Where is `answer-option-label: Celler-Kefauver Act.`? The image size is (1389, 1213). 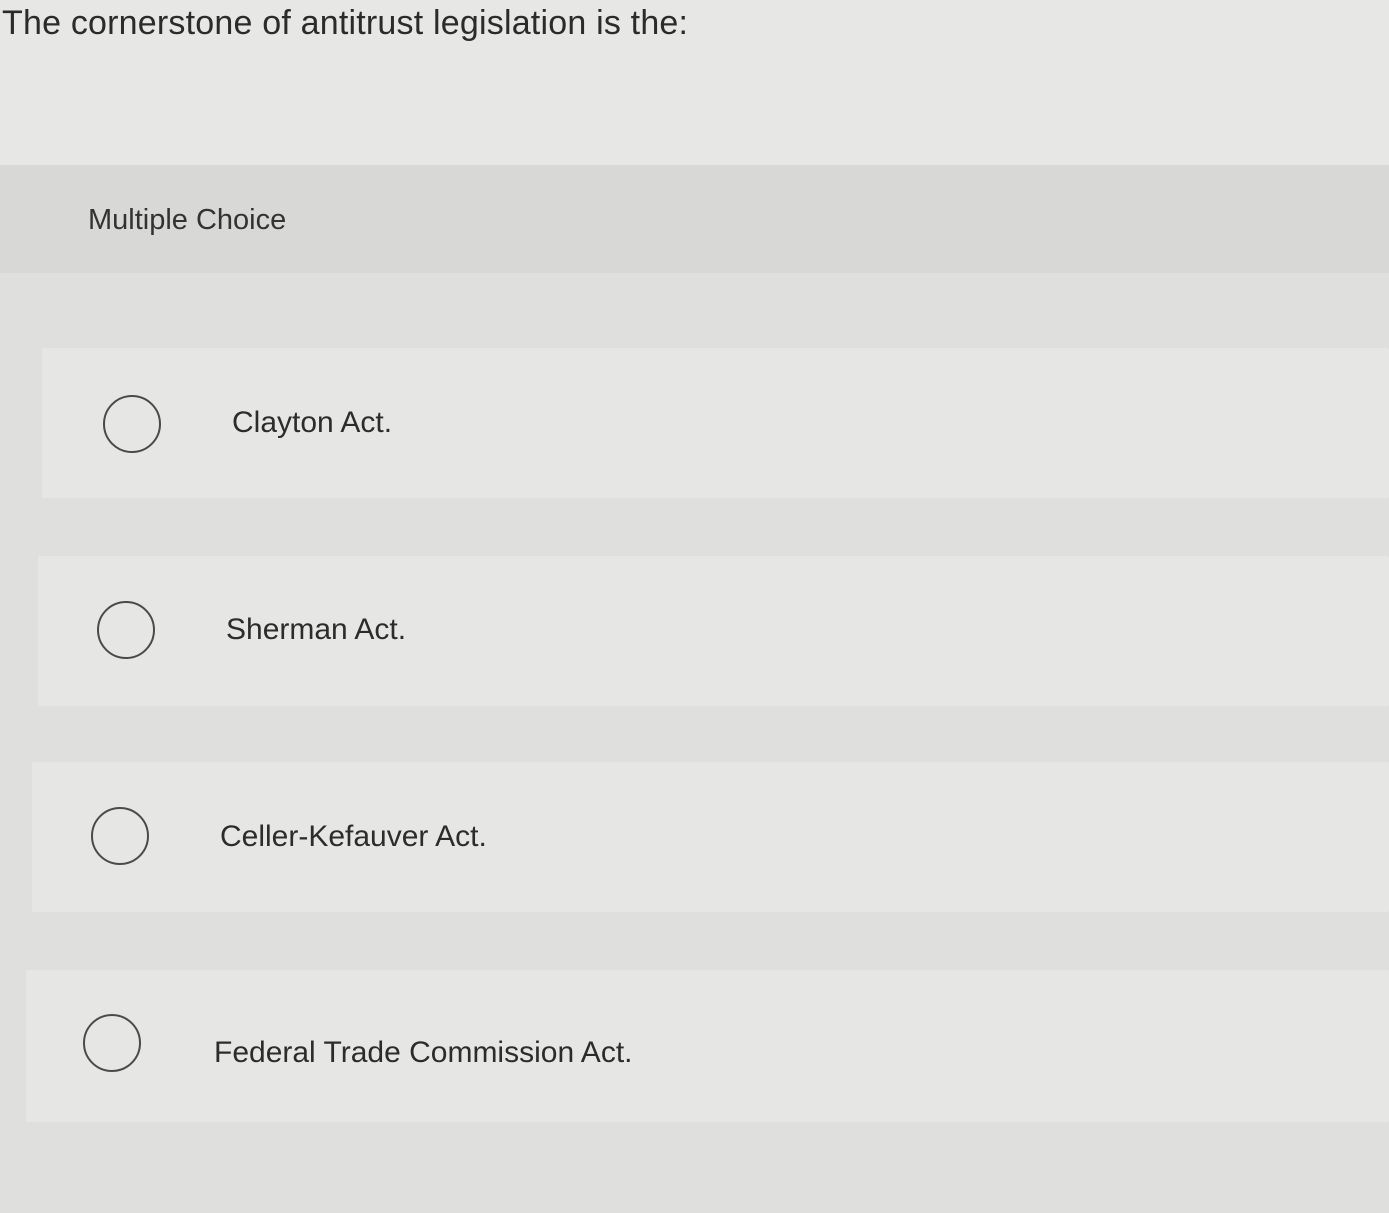
answer-option-label: Celler-Kefauver Act. is located at coordinates (353, 836).